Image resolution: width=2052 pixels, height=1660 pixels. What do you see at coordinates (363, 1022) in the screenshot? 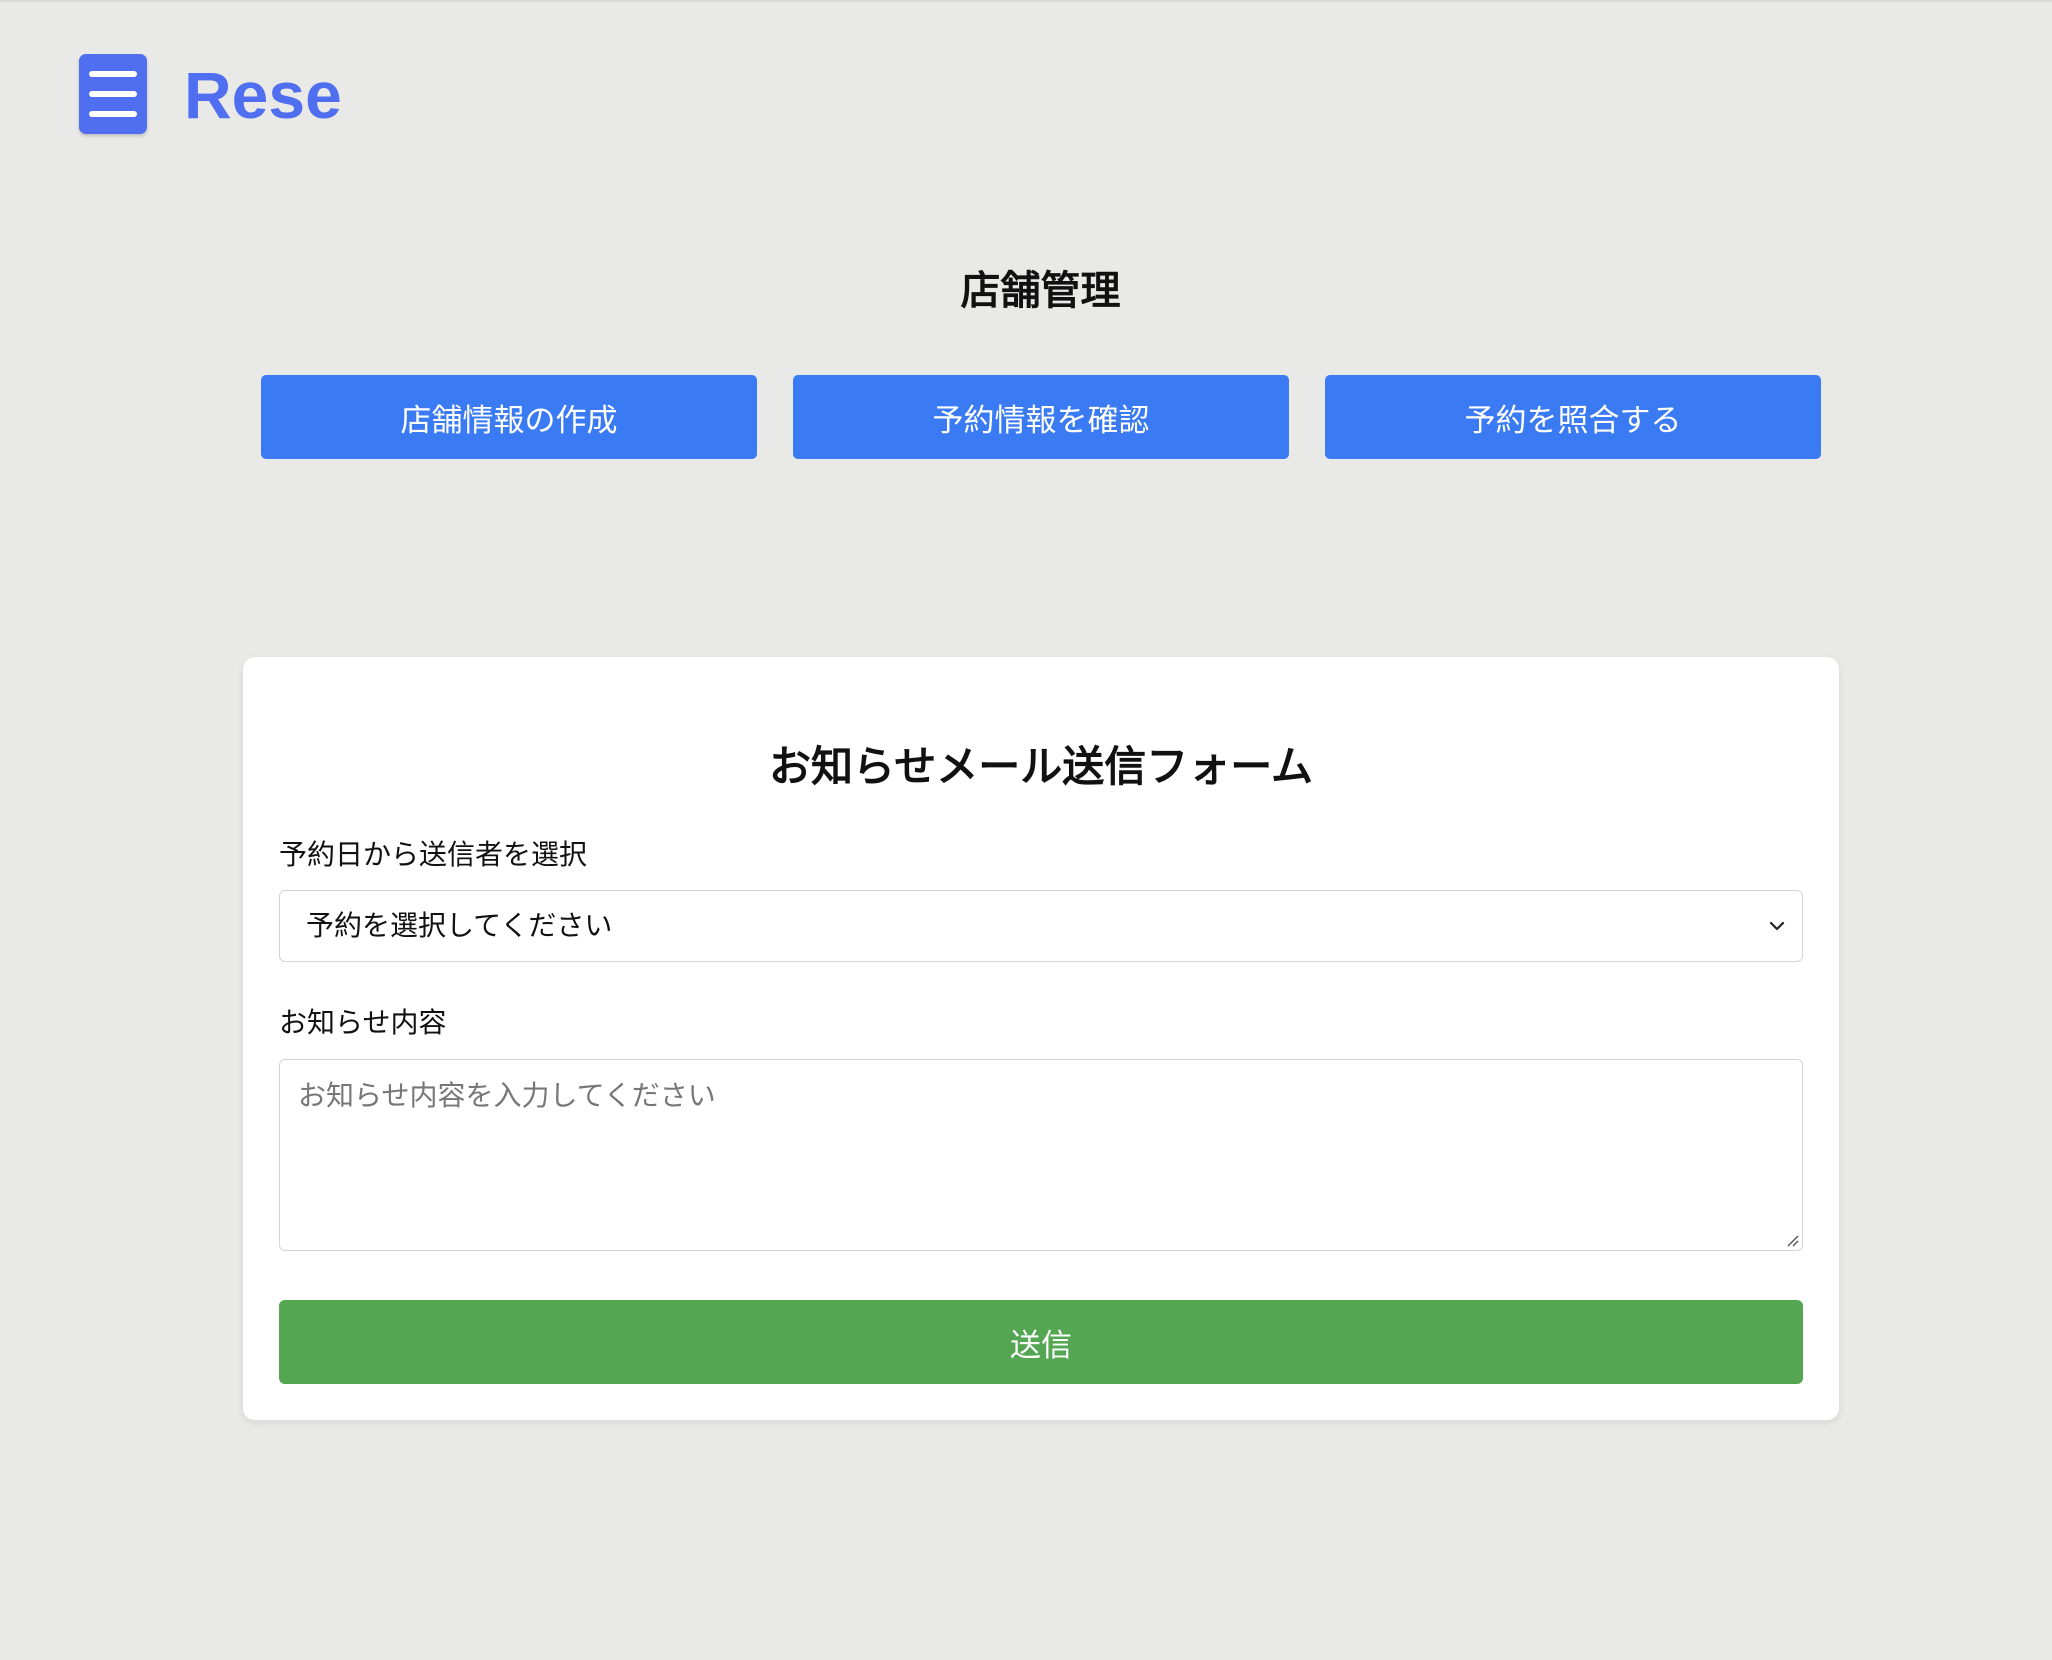
I see `content-label: お知らせ内容` at bounding box center [363, 1022].